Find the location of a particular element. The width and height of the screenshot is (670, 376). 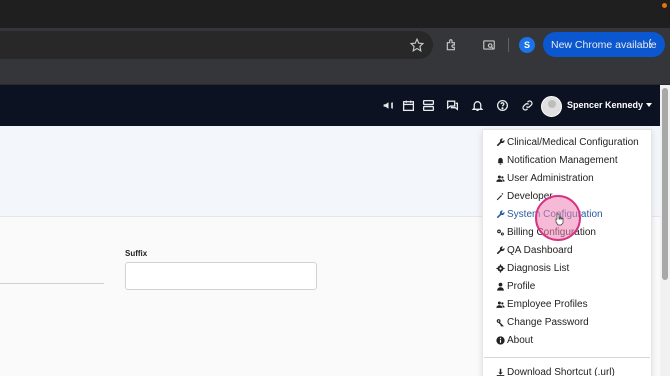

recording-indicator is located at coordinates (664, 5).